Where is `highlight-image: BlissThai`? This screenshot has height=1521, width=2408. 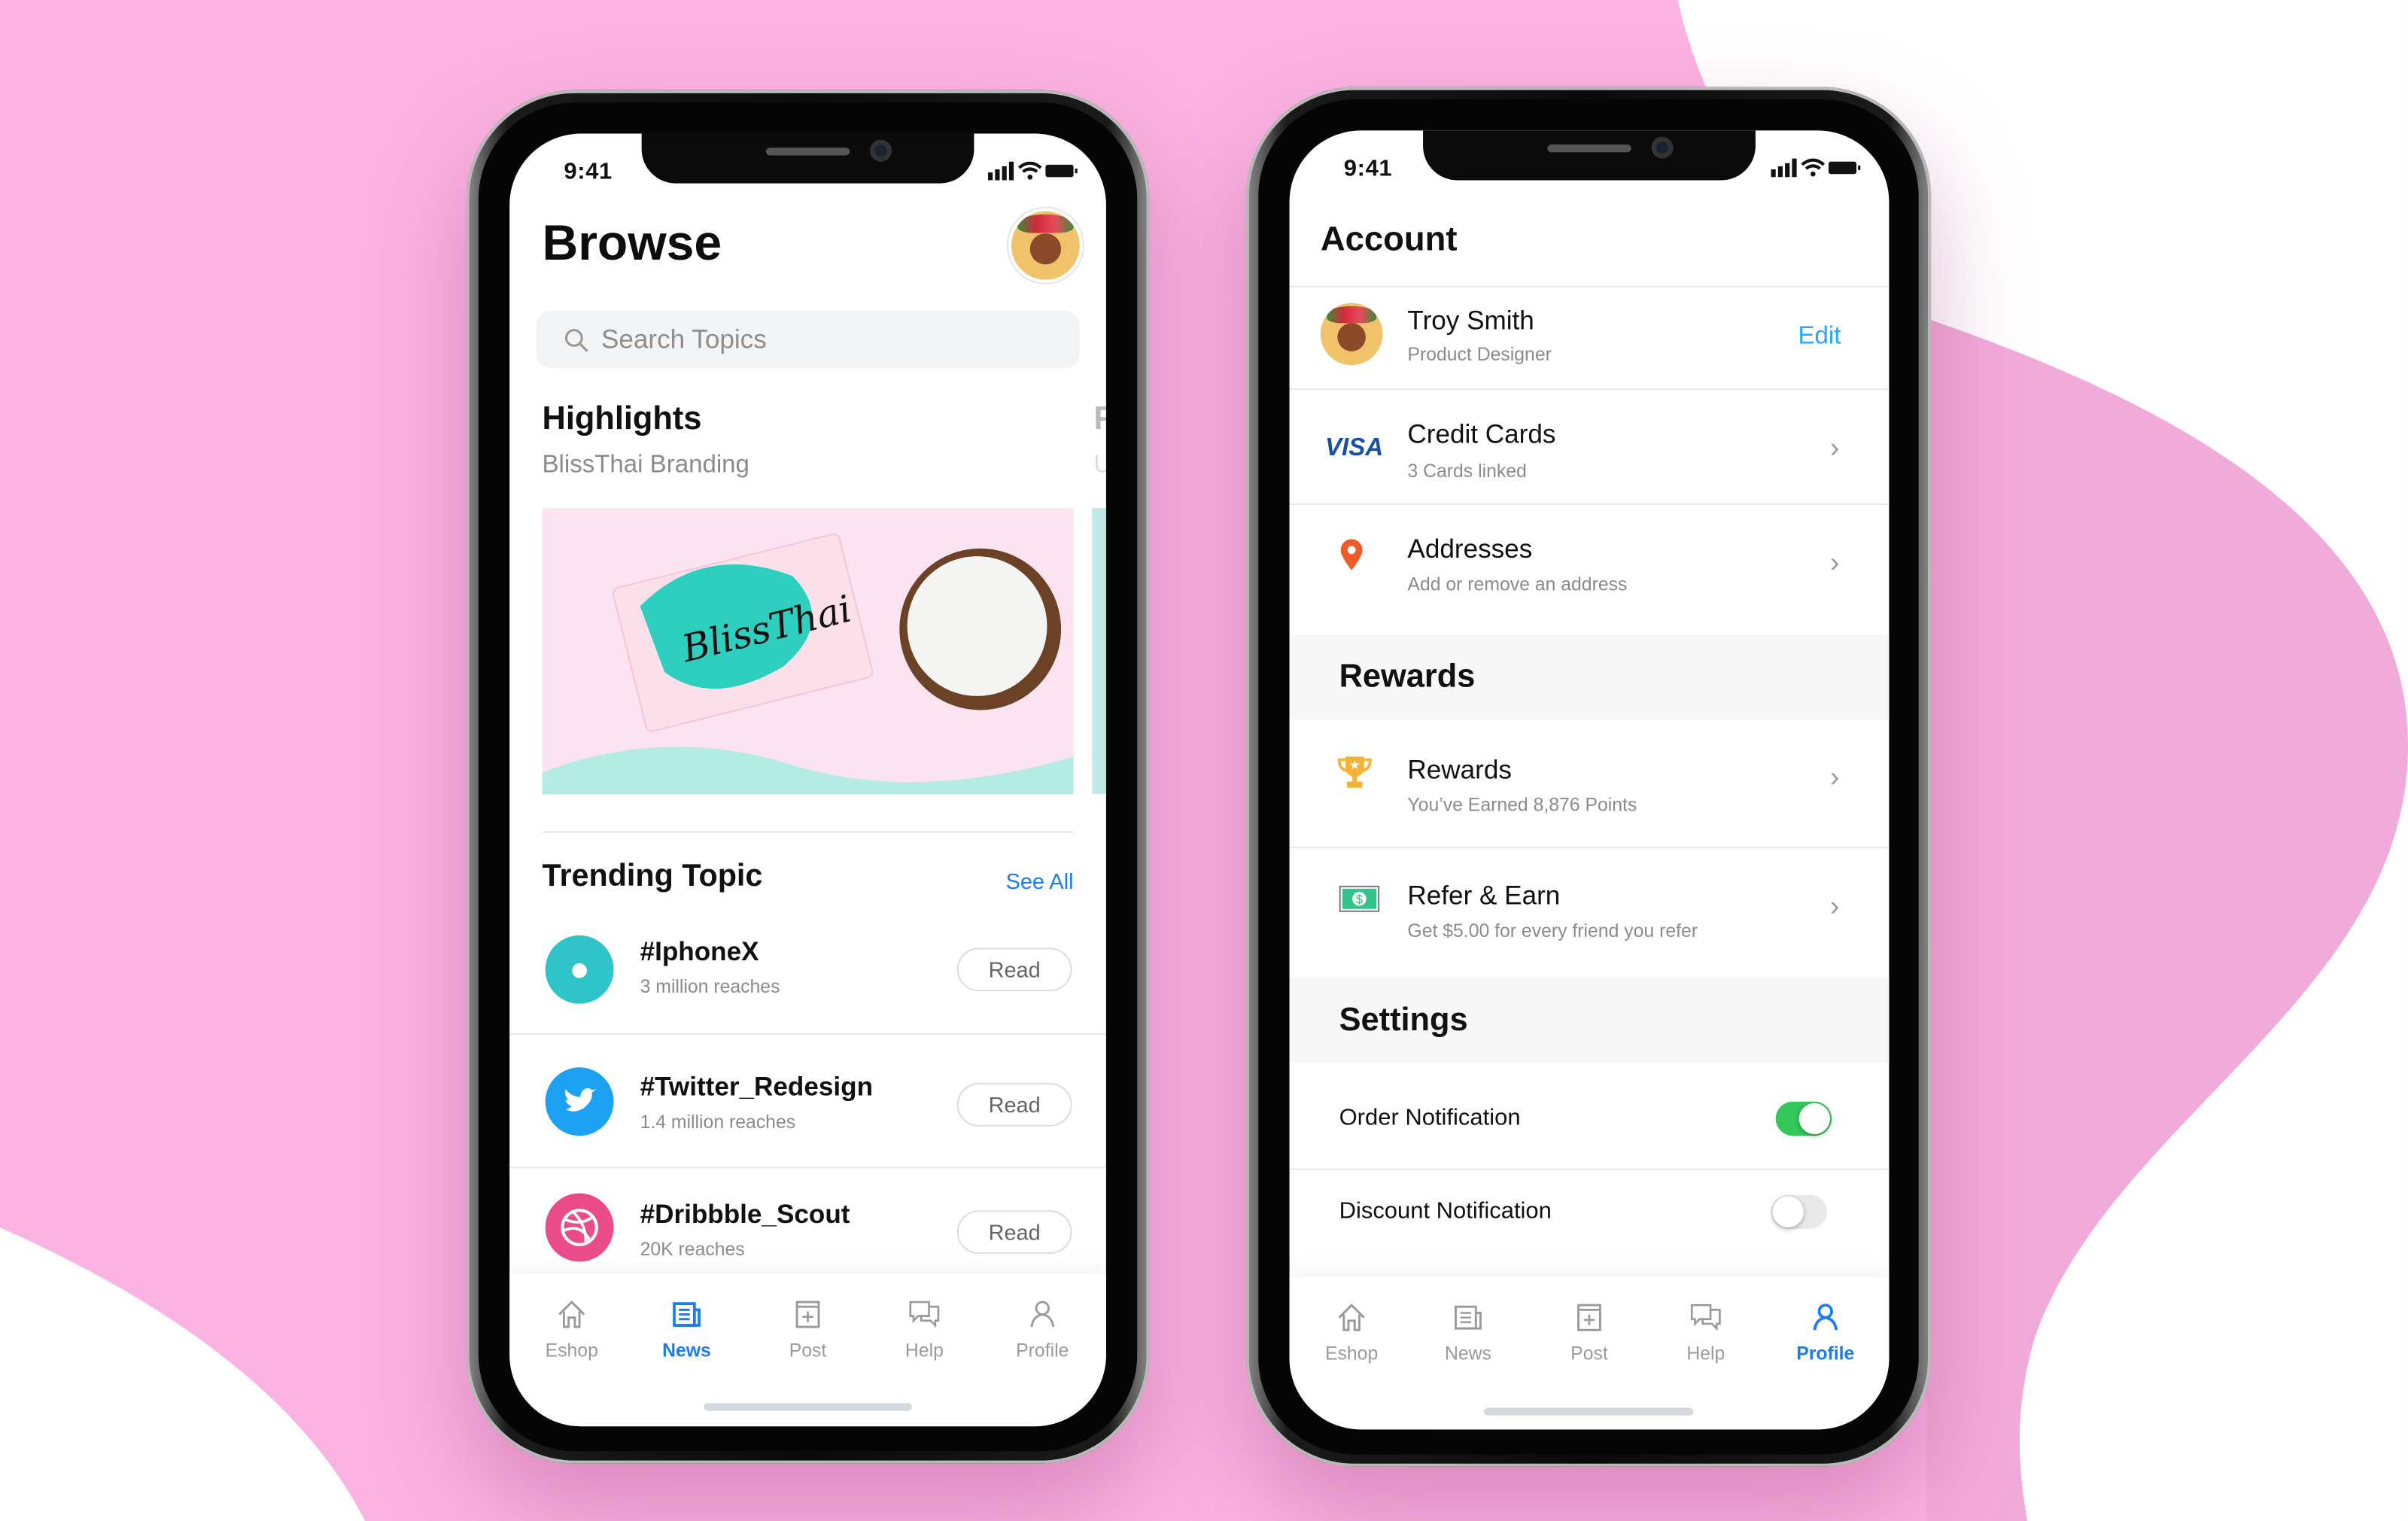
highlight-image: BlissThai is located at coordinates (808, 651).